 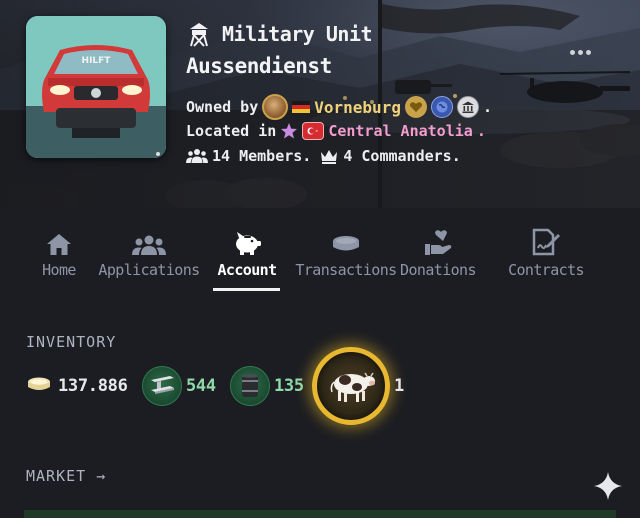 I want to click on cow-icon, so click(x=352, y=387).